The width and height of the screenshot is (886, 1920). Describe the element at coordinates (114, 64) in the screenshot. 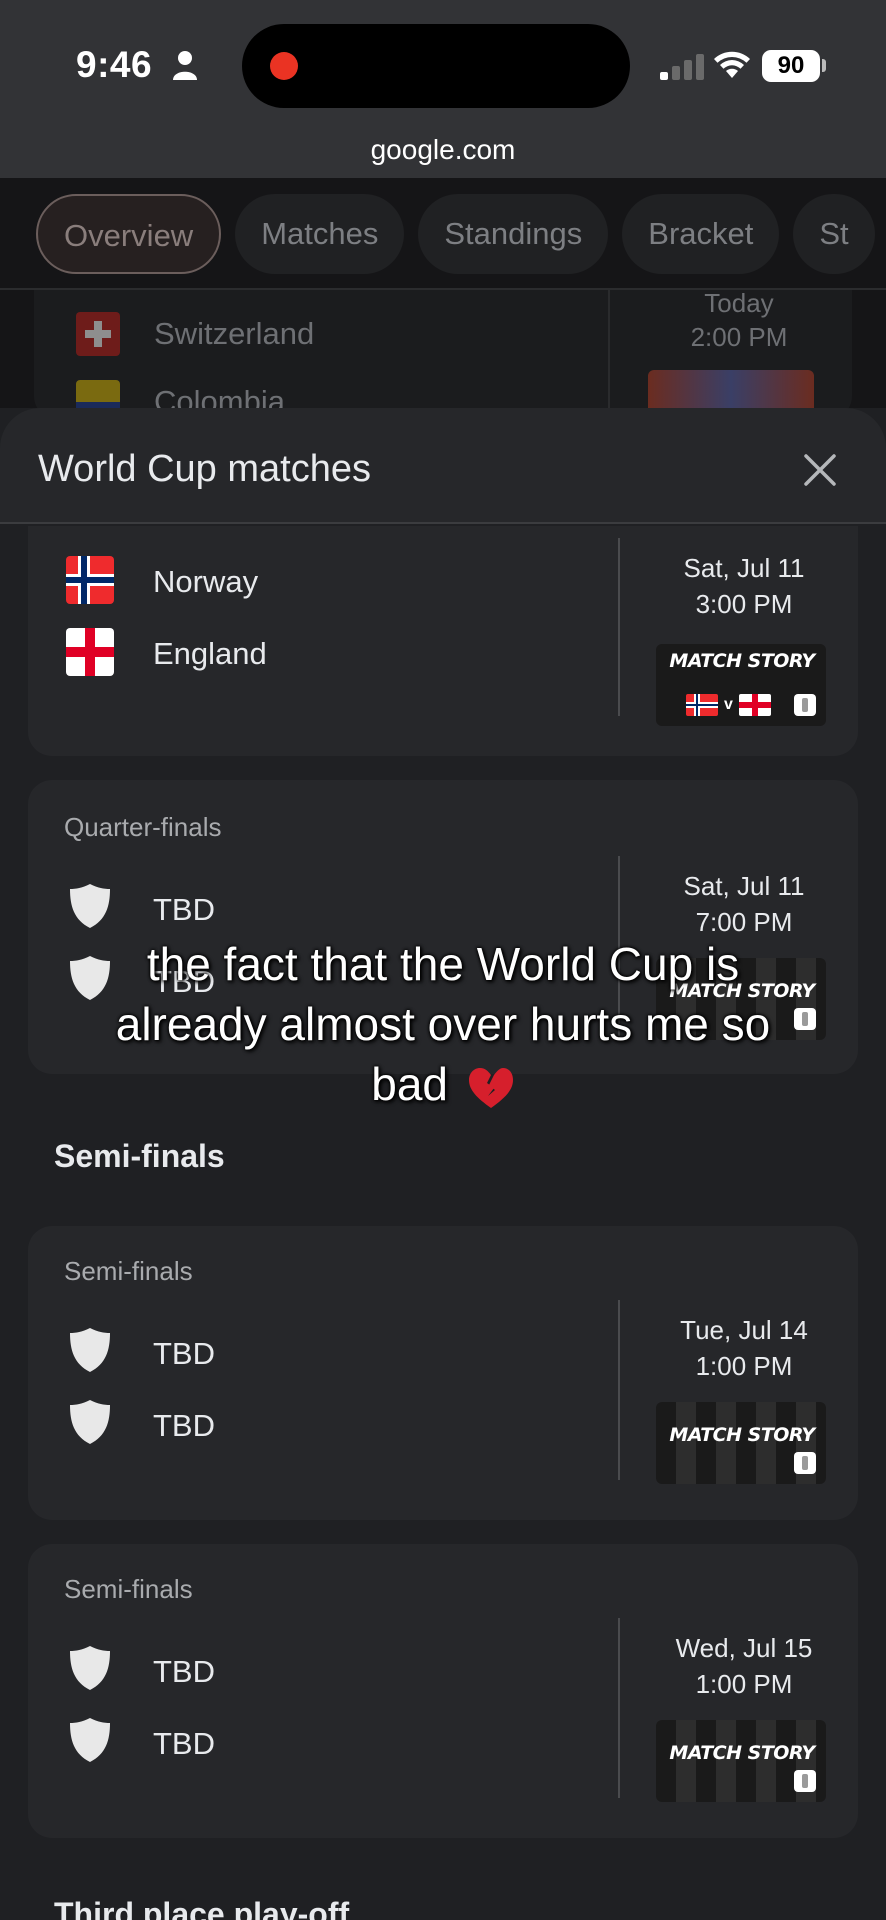

I see `clock: 9:46` at that location.